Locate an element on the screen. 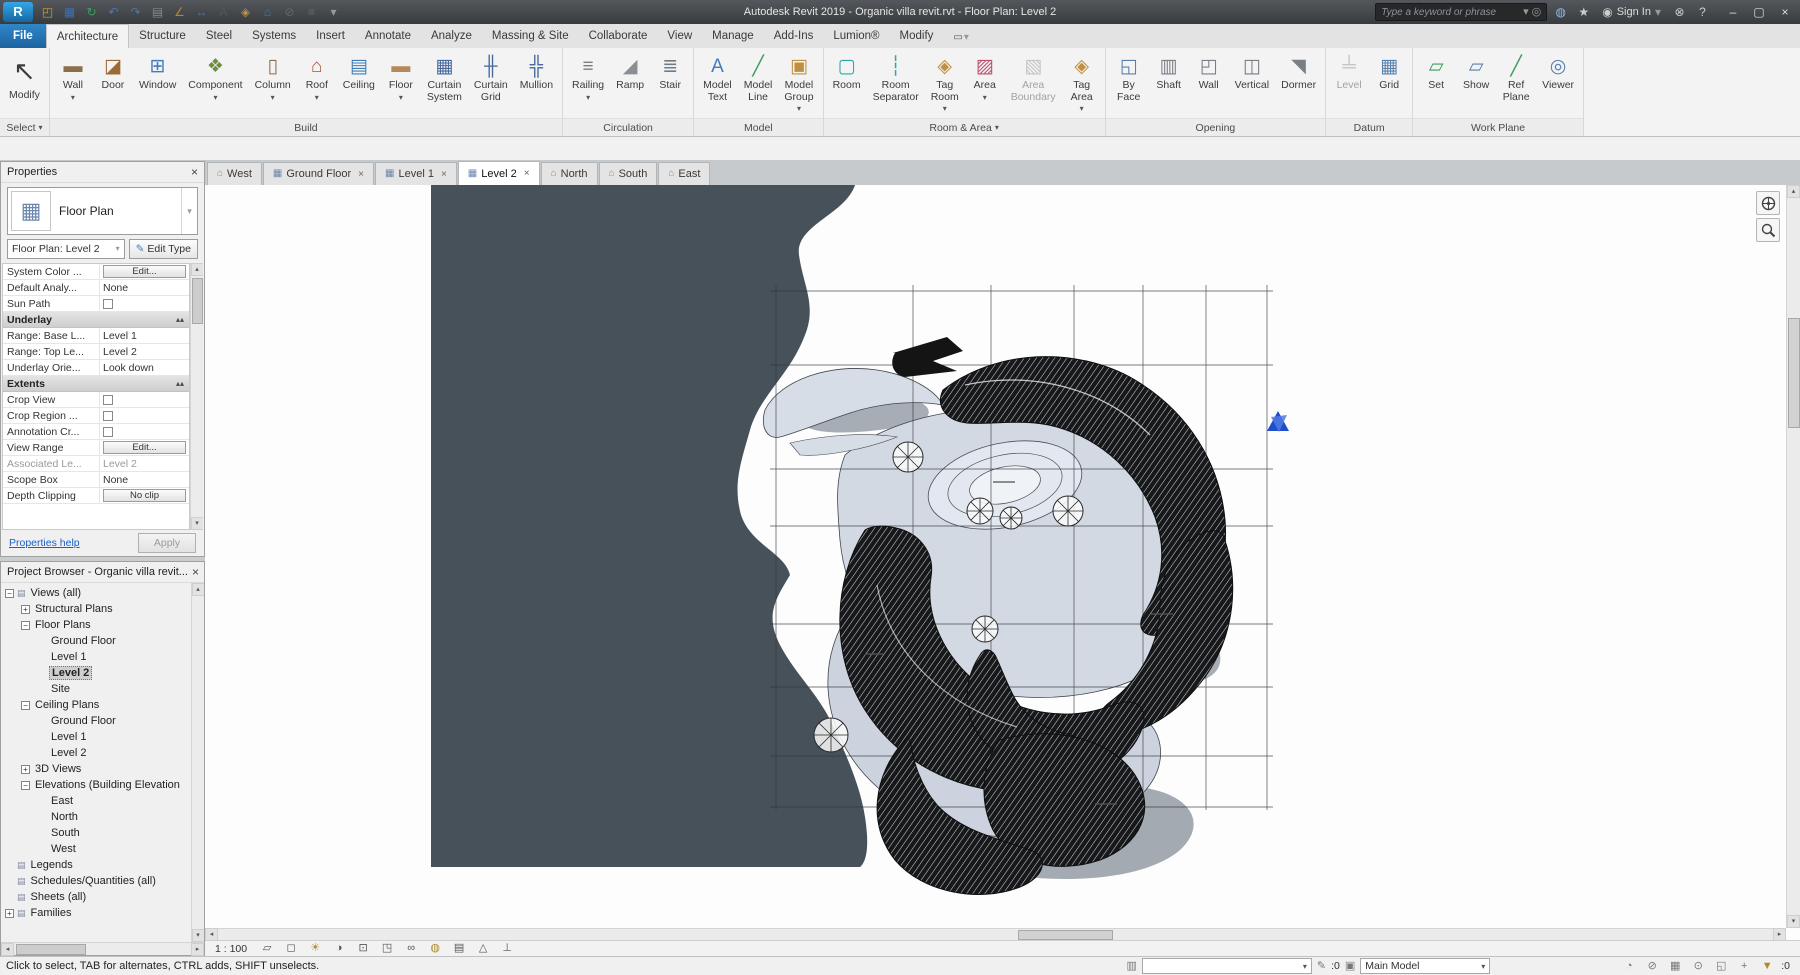 The height and width of the screenshot is (975, 1800). tree-item-elevations-building-elevation: − Elevations (Building Elevation is located at coordinates (96, 785).